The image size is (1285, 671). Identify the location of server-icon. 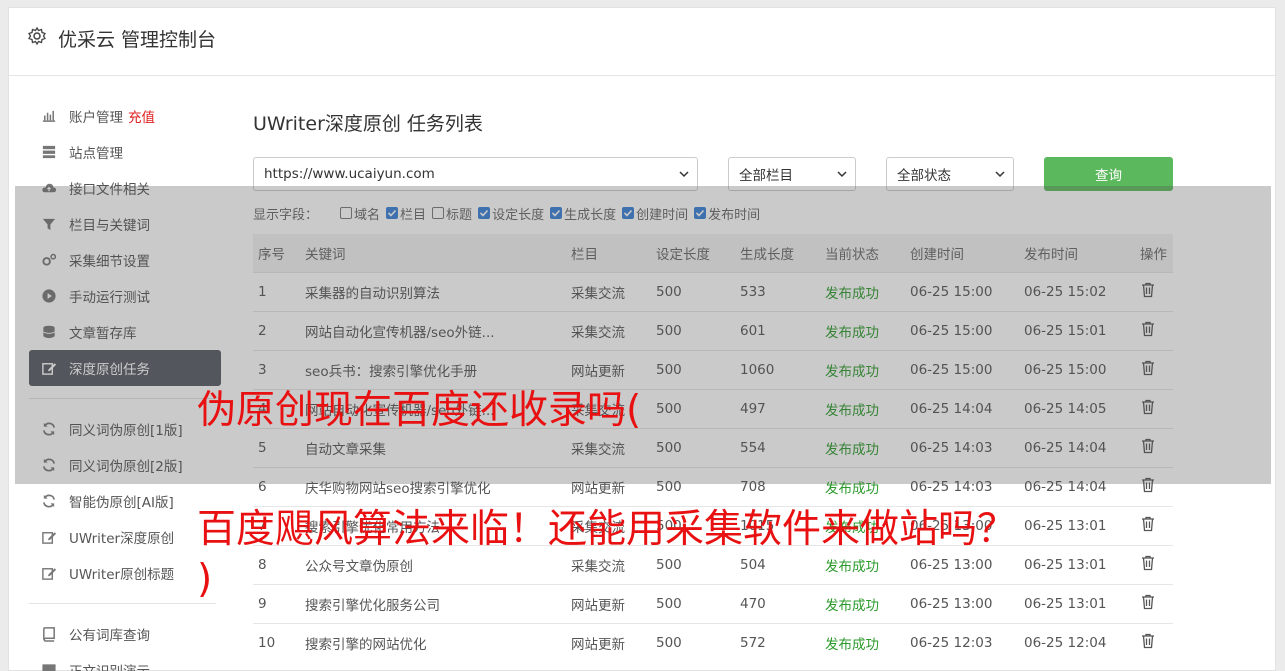
(48, 152).